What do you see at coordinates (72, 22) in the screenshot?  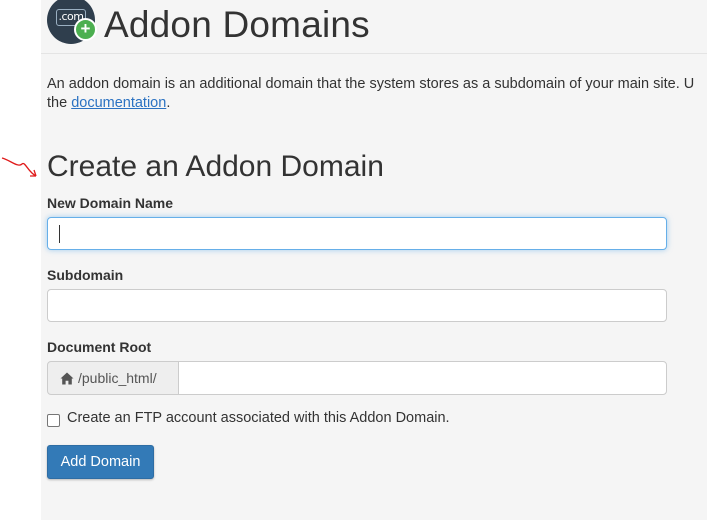 I see `addon-domain-icon: .com +` at bounding box center [72, 22].